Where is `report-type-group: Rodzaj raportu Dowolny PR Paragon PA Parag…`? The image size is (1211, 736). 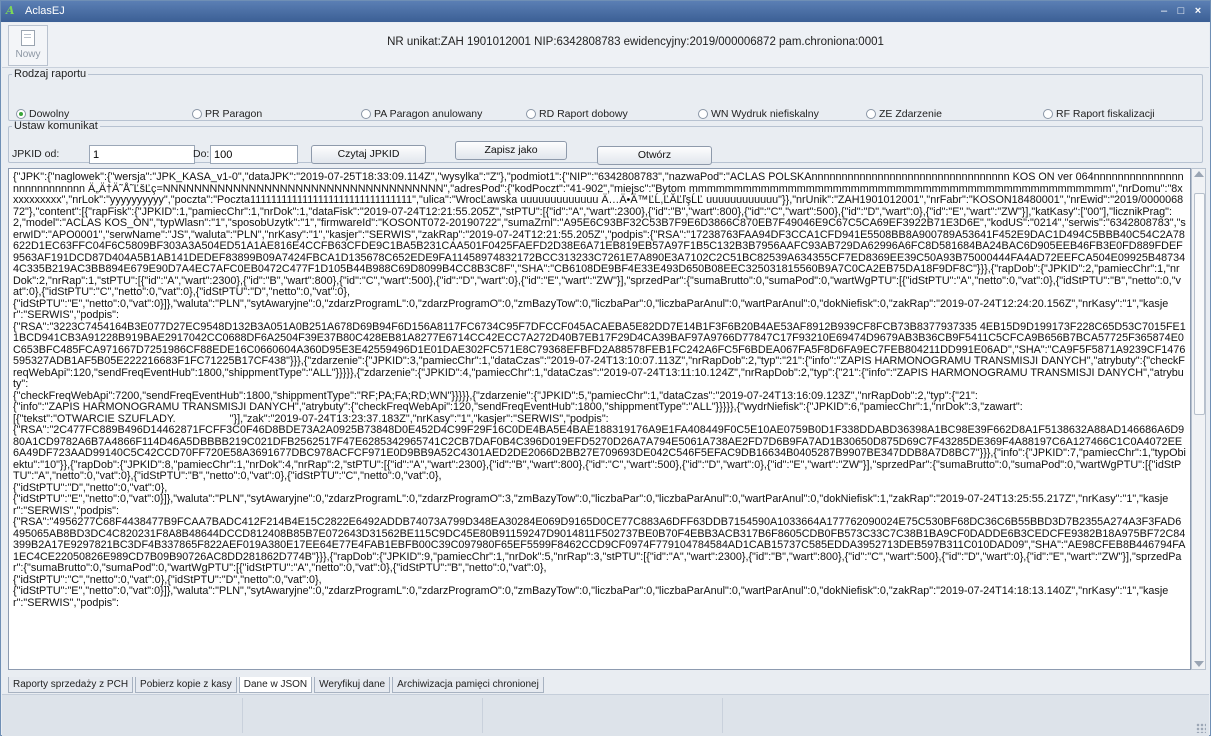 report-type-group: Rodzaj raportu Dowolny PR Paragon PA Parag… is located at coordinates (605, 94).